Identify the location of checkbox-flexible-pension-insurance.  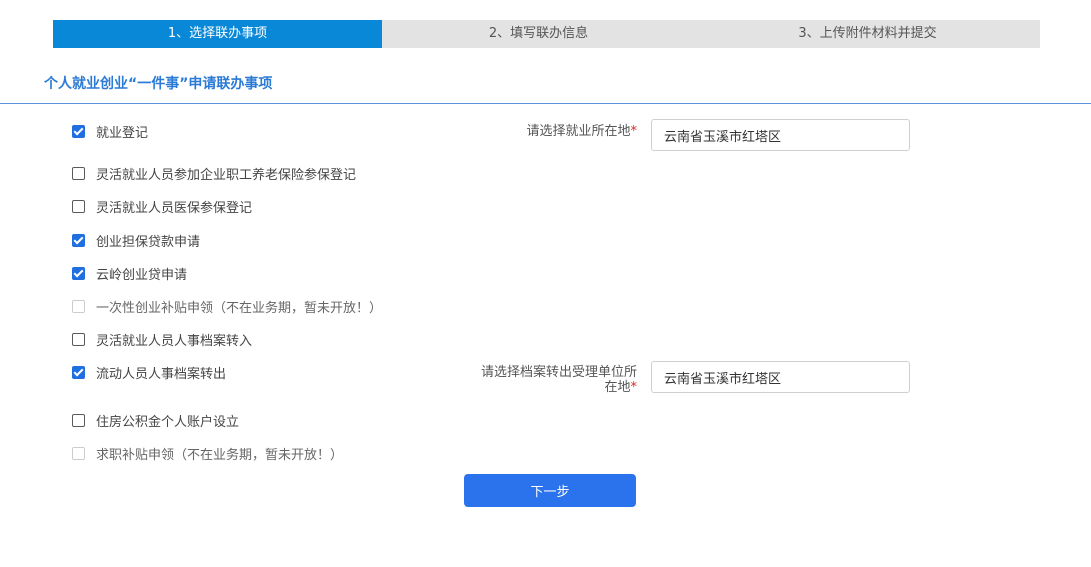
(78, 173).